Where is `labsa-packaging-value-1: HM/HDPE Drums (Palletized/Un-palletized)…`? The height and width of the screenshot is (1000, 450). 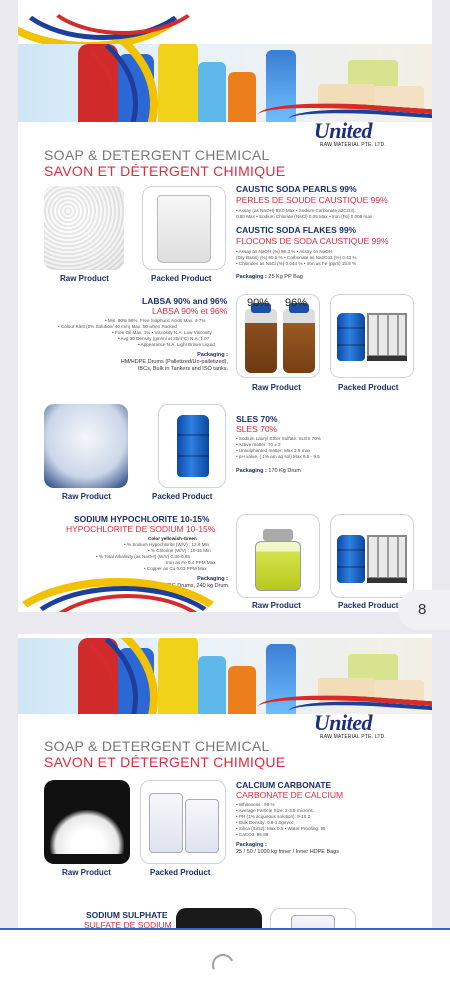
labsa-packaging-value-1: HM/HDPE Drums (Palletized/Un-palletized)… is located at coordinates (174, 362).